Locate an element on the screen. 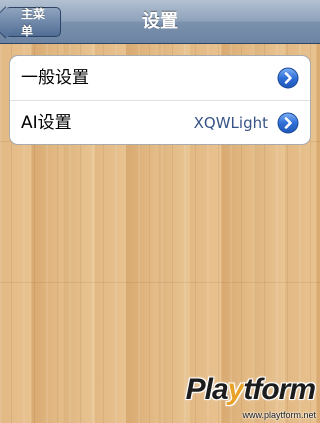 This screenshot has height=423, width=320. navigation-bar: 主菜单 设置 is located at coordinates (160, 22).